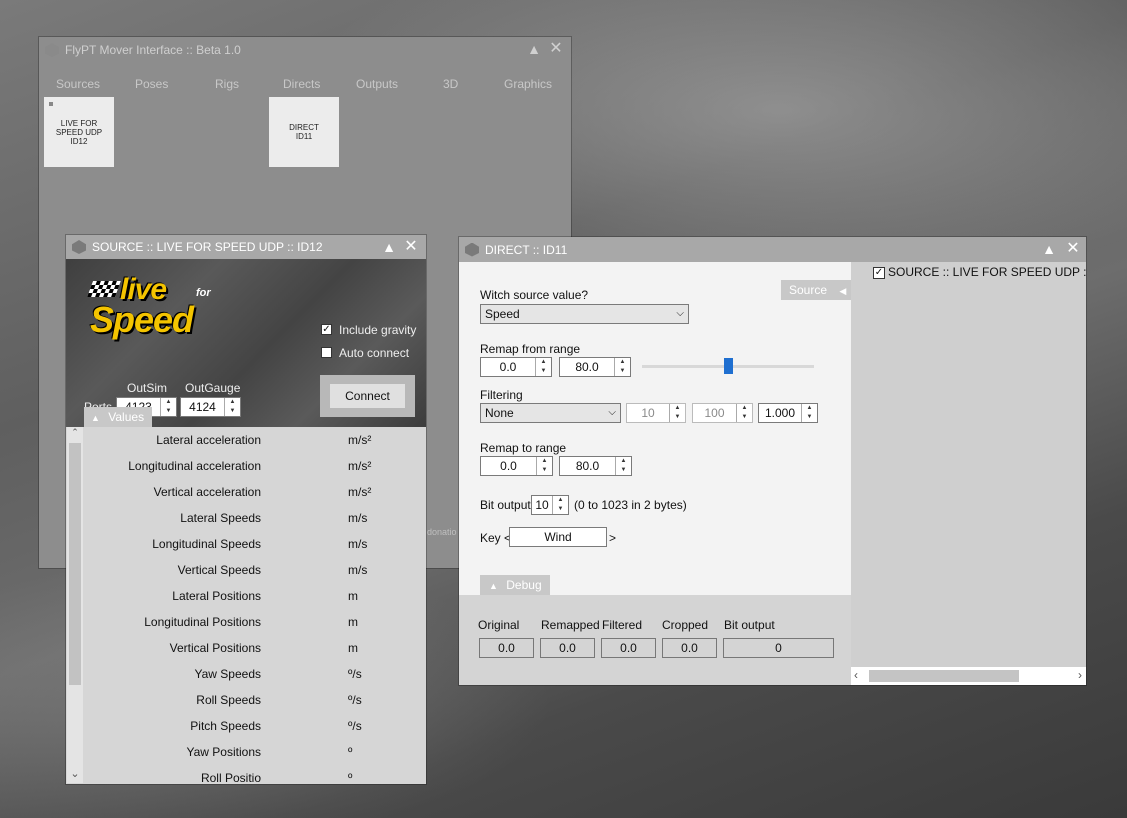 The width and height of the screenshot is (1127, 818). Describe the element at coordinates (516, 367) in the screenshot. I see `remap-from-min-spinner: 0.0 ▲ ▼` at that location.